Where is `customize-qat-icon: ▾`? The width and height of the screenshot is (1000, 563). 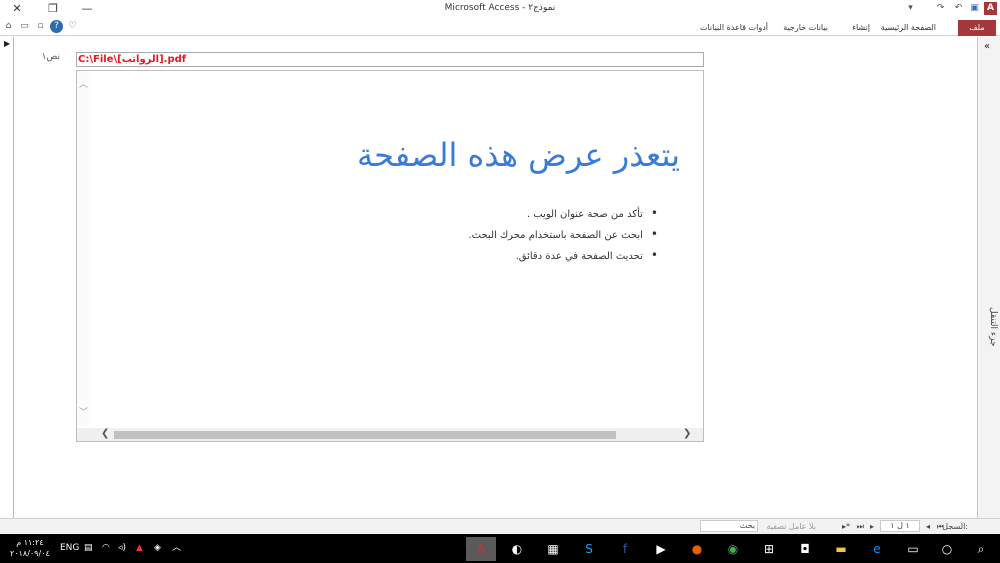 customize-qat-icon: ▾ is located at coordinates (910, 8).